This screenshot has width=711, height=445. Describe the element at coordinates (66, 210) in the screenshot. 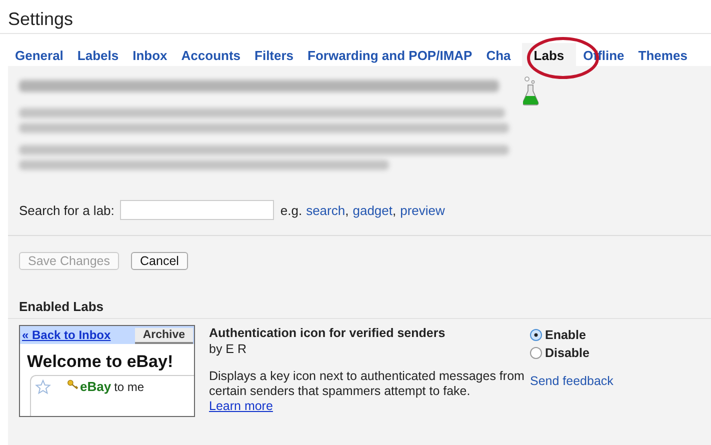

I see `search-label: Search for a lab:` at that location.